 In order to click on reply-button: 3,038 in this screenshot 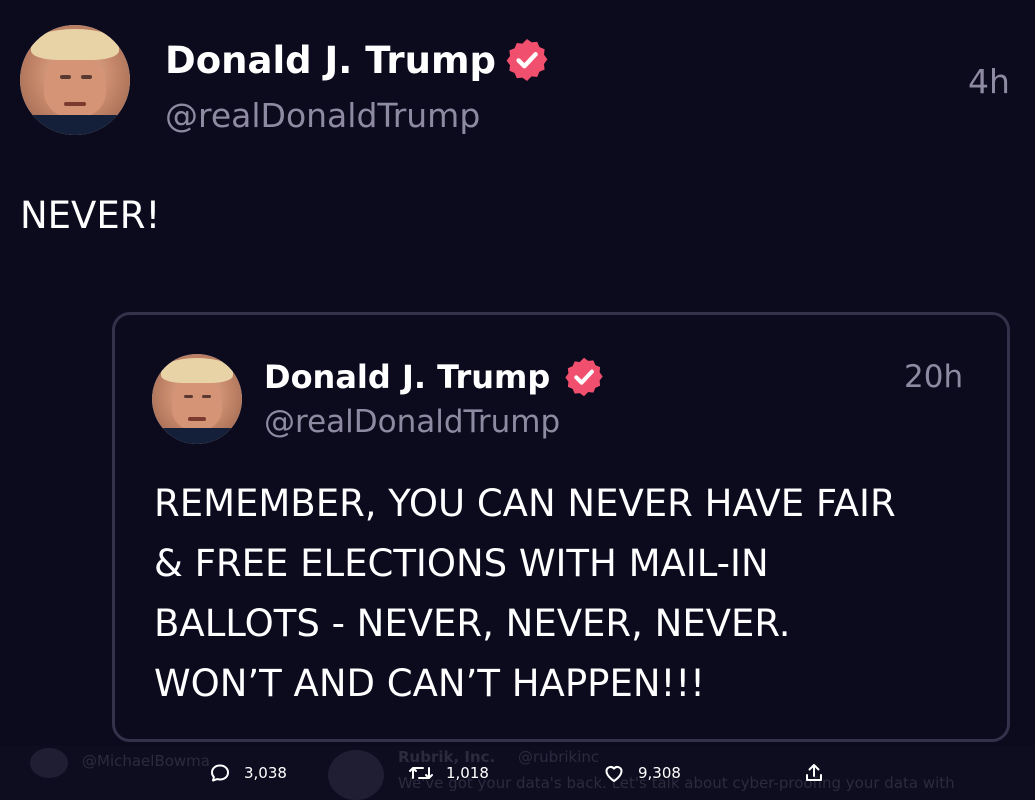, I will do `click(247, 773)`.